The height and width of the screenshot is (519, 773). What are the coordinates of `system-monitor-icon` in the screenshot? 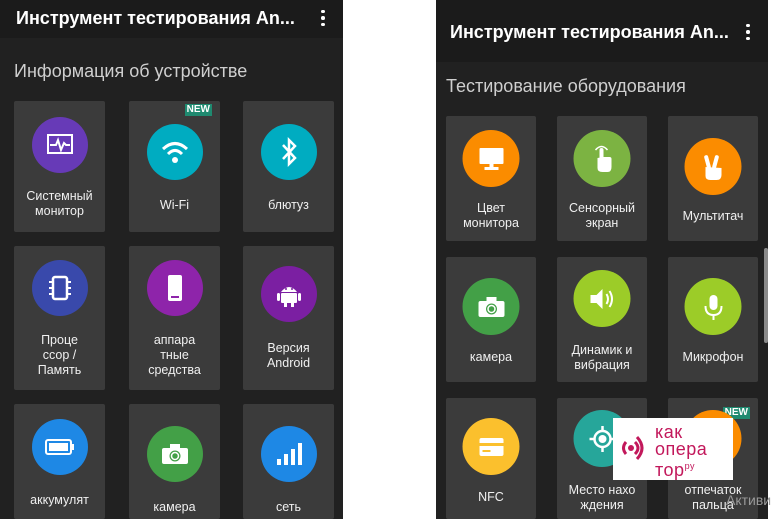 It's located at (59, 145).